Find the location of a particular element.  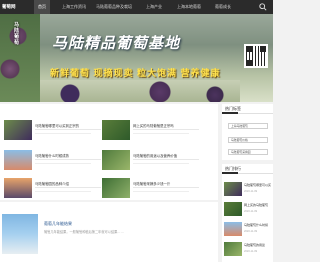

grape-photo: 马陆葡萄 is located at coordinates (20, 58).